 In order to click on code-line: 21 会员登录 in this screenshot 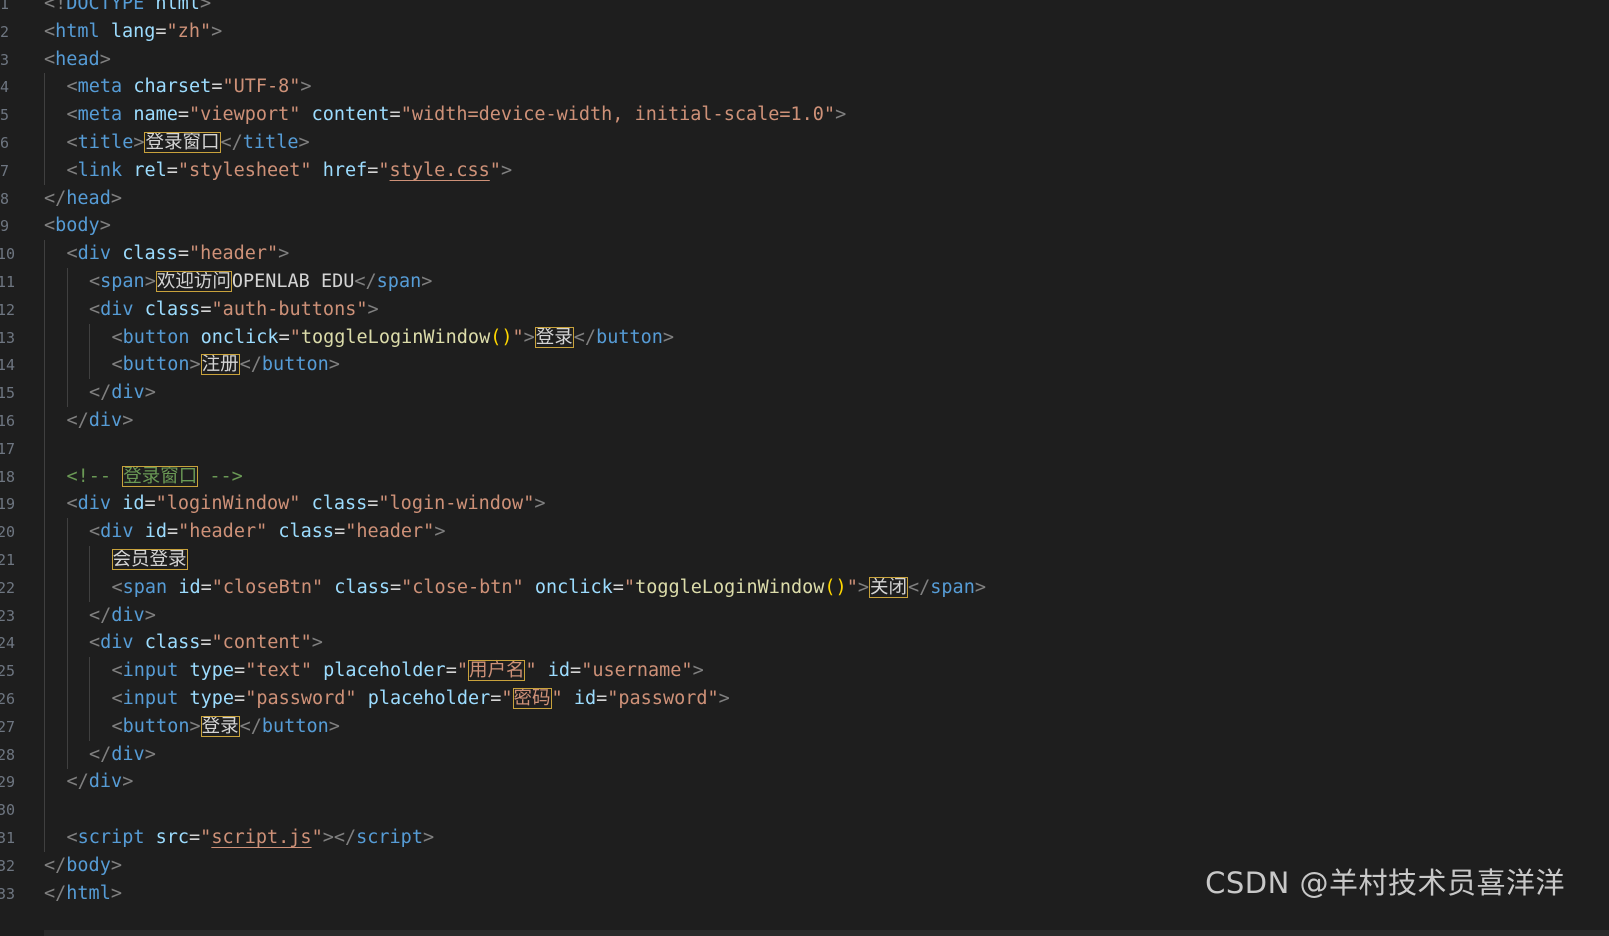, I will do `click(804, 560)`.